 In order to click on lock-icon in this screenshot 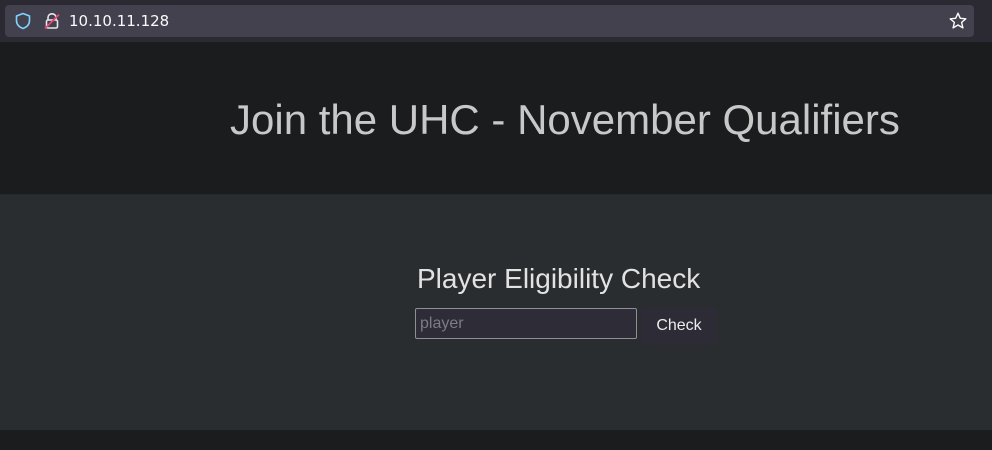, I will do `click(52, 21)`.